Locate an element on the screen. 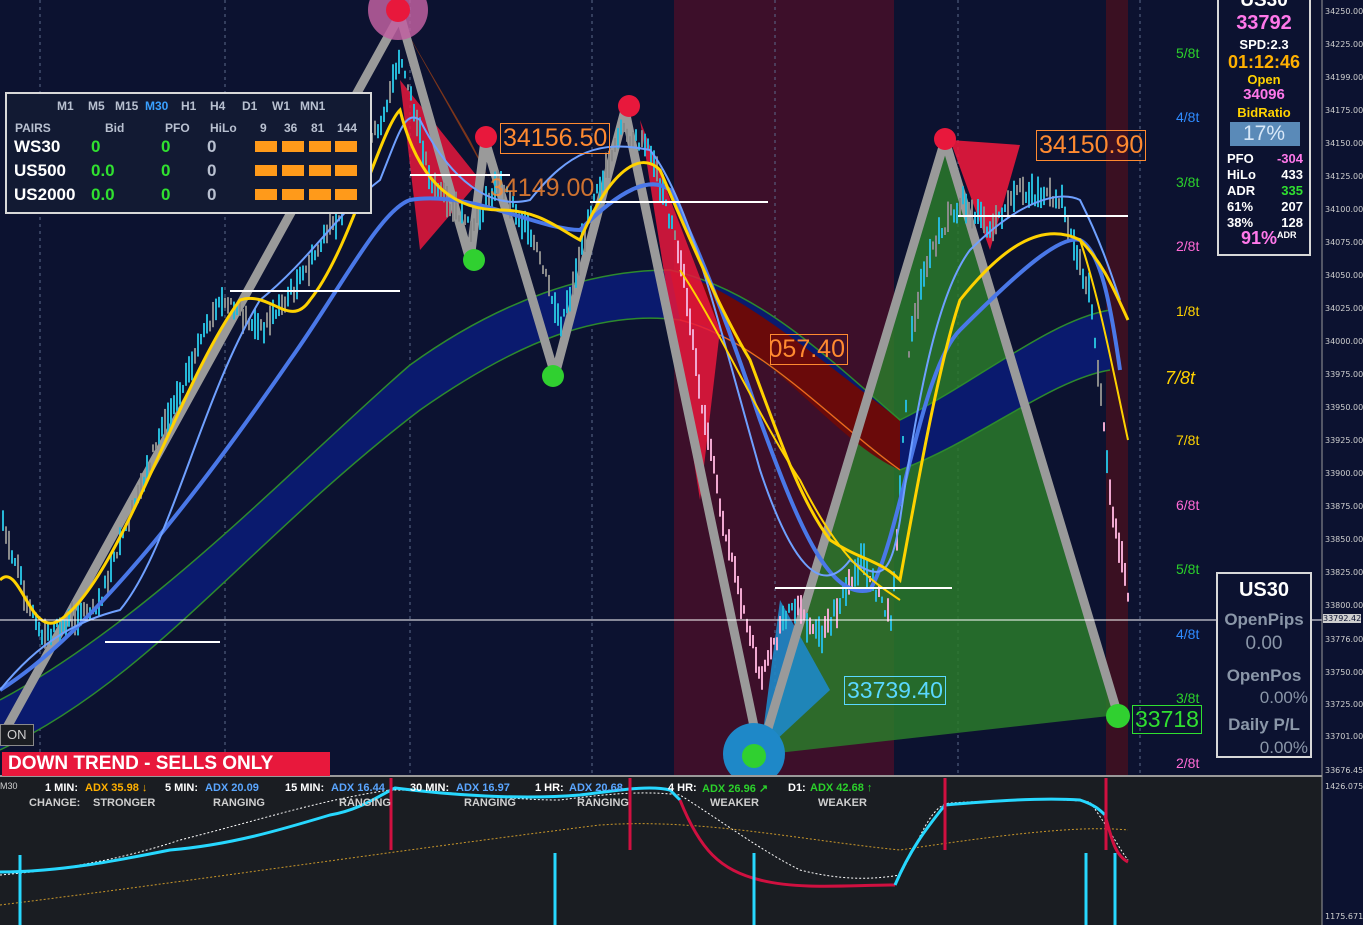 This screenshot has height=925, width=1363. stat-label: ADR is located at coordinates (1241, 190).